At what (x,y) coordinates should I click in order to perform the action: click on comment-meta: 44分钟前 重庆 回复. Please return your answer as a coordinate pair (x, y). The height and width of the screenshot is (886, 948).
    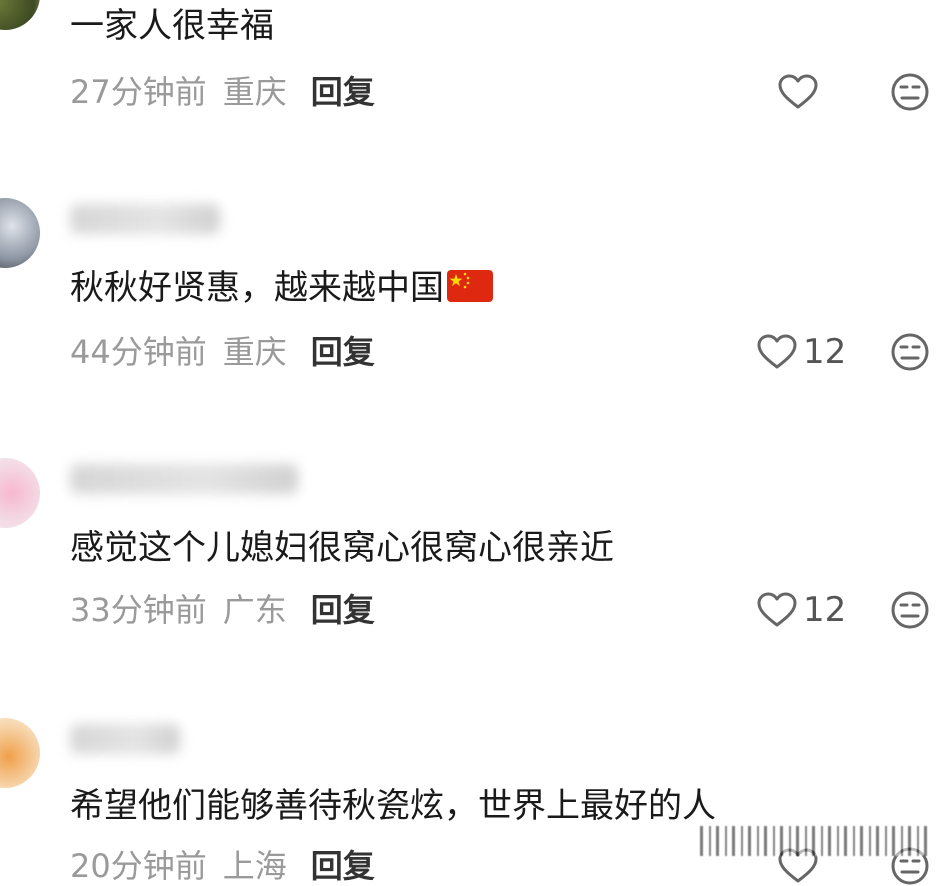
    Looking at the image, I should click on (222, 352).